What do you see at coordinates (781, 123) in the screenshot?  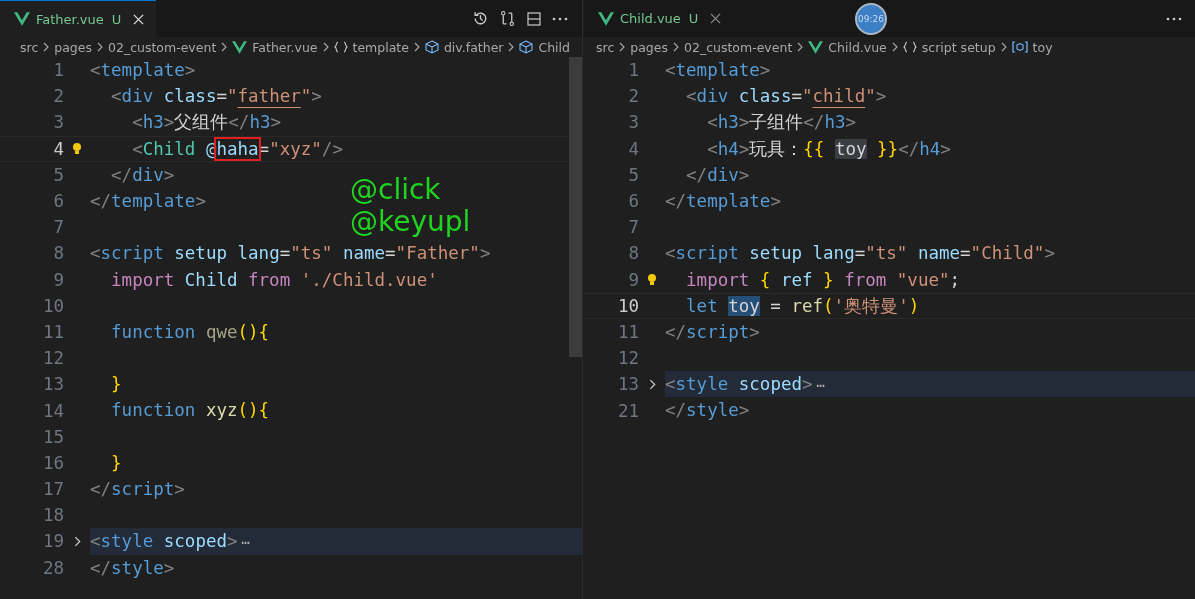 I see `code-line: <h3>子组件</h3>` at bounding box center [781, 123].